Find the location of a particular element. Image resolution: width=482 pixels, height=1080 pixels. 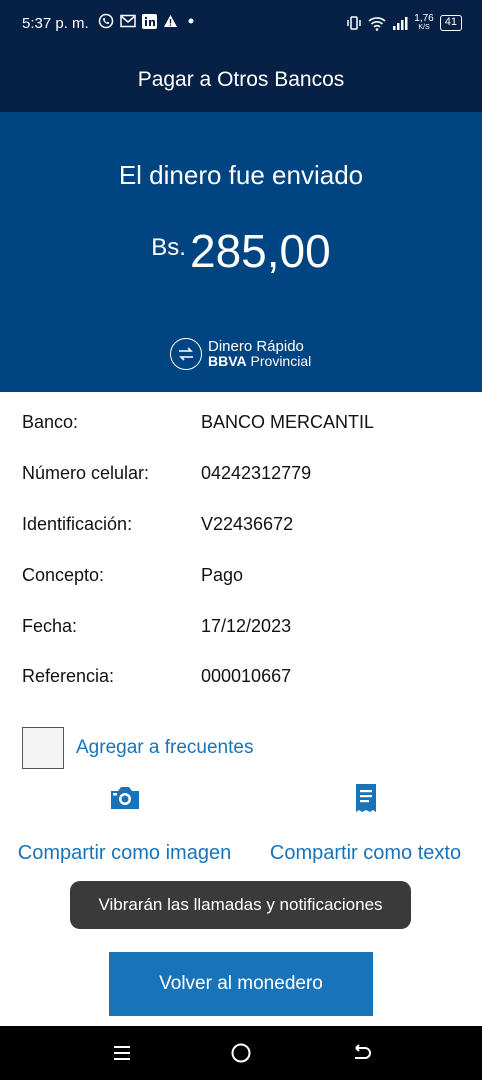

network-speed-unit: K/S is located at coordinates (424, 27).